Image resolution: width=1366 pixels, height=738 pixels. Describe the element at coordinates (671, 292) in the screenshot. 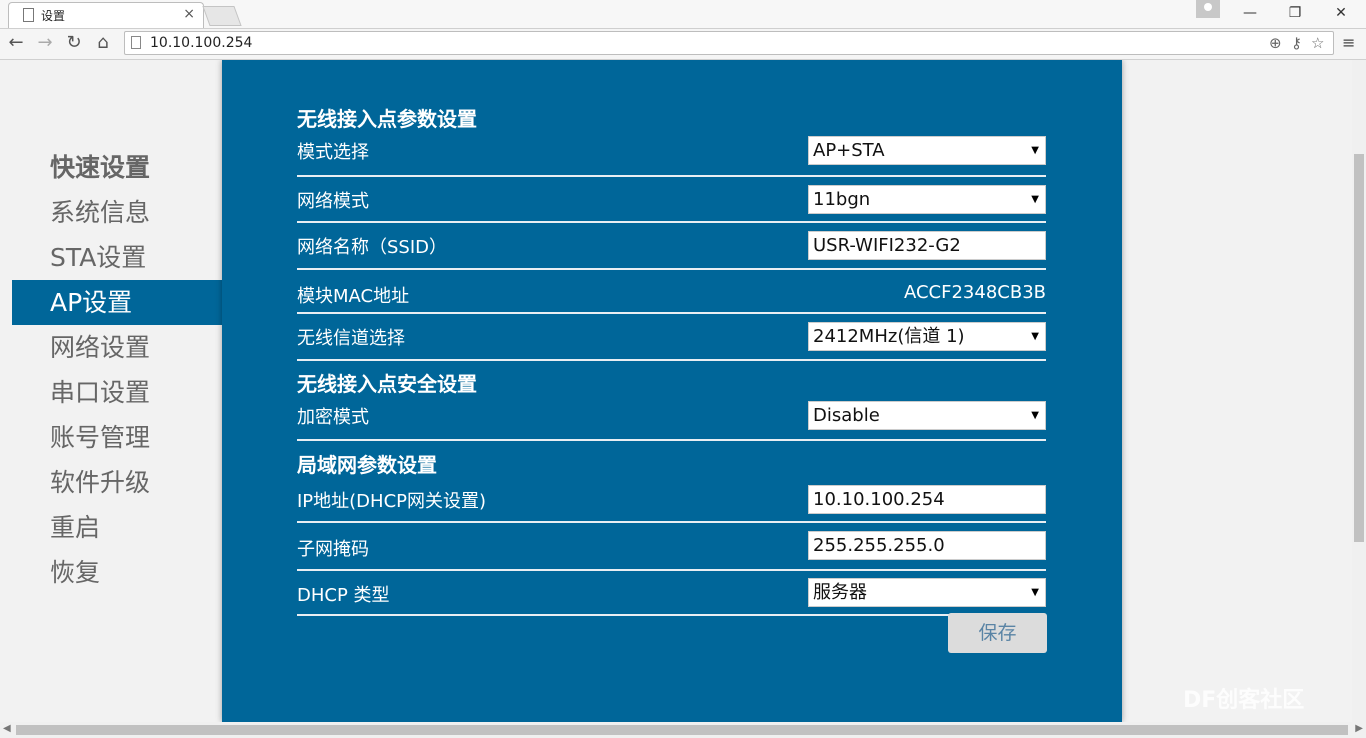

I see `mac-row: 模块MAC地址 ACCF2348CB3B` at that location.